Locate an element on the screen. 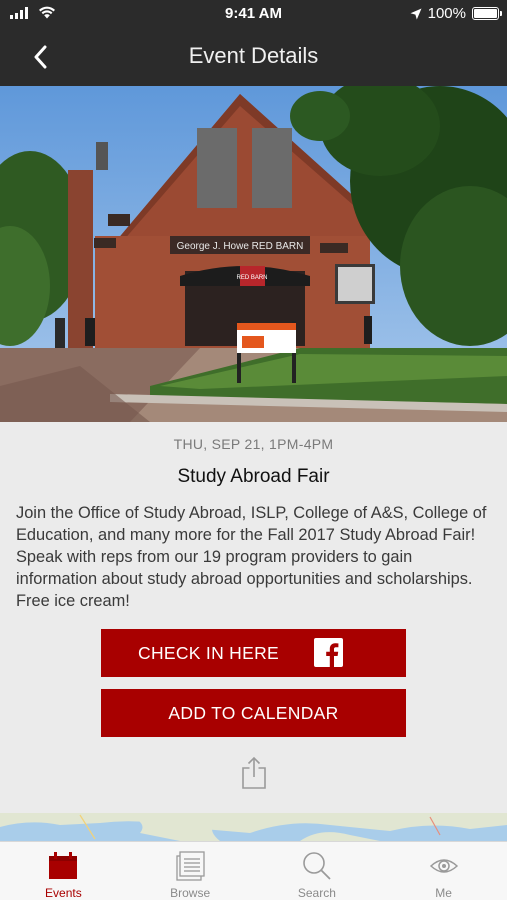 The image size is (507, 900). tab-events-label: Events is located at coordinates (63, 893).